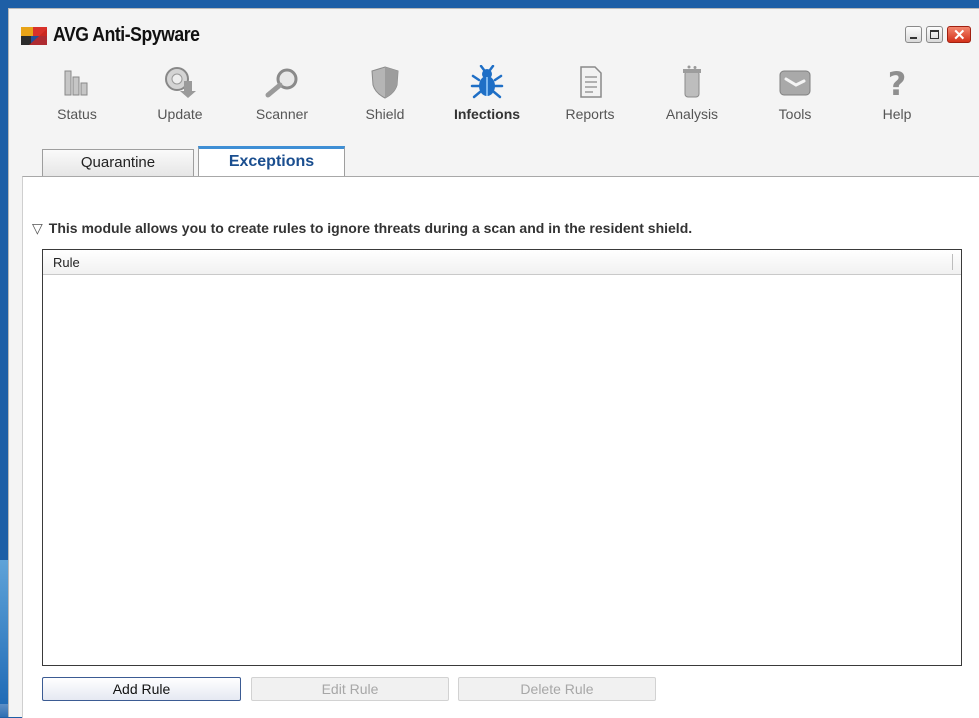 Image resolution: width=979 pixels, height=718 pixels. I want to click on close-icon: ✕, so click(959, 35).